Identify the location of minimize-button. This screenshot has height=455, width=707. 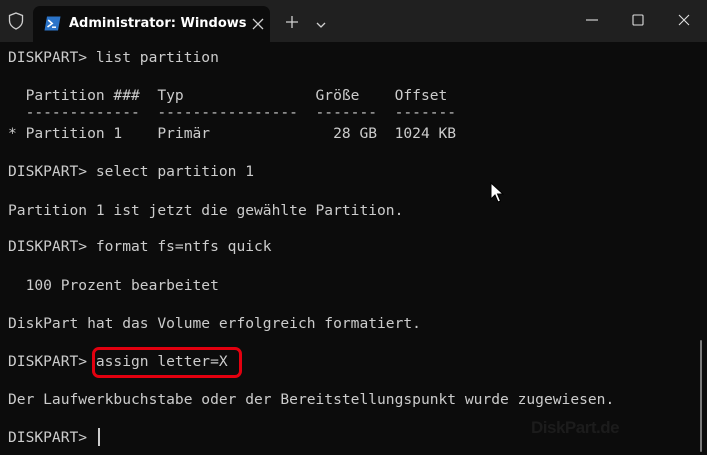
(592, 20).